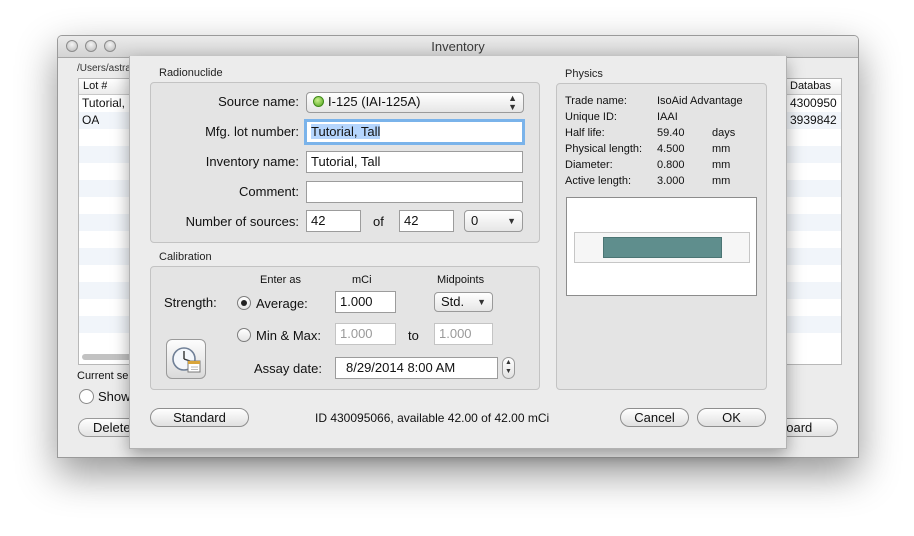 Image resolution: width=914 pixels, height=536 pixels. Describe the element at coordinates (598, 181) in the screenshot. I see `physics-label: Active length:` at that location.